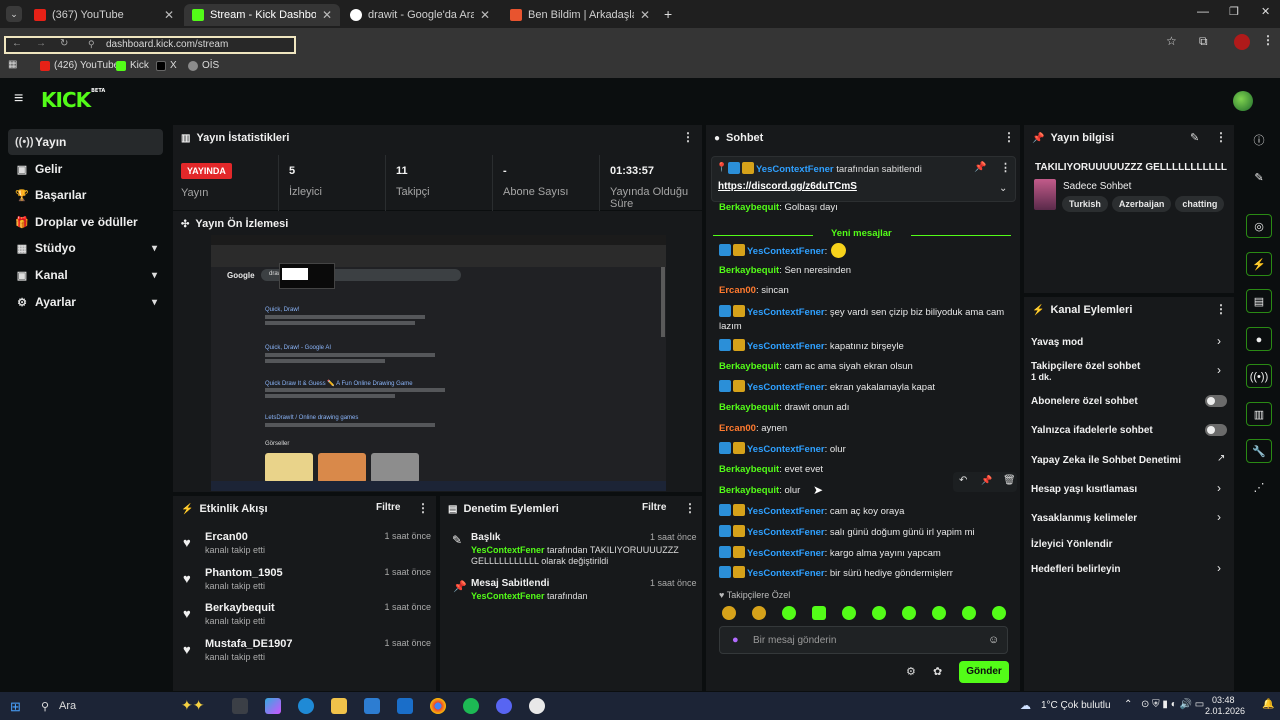 The width and height of the screenshot is (1280, 720). What do you see at coordinates (45, 706) in the screenshot?
I see `search-icon: ⚲` at bounding box center [45, 706].